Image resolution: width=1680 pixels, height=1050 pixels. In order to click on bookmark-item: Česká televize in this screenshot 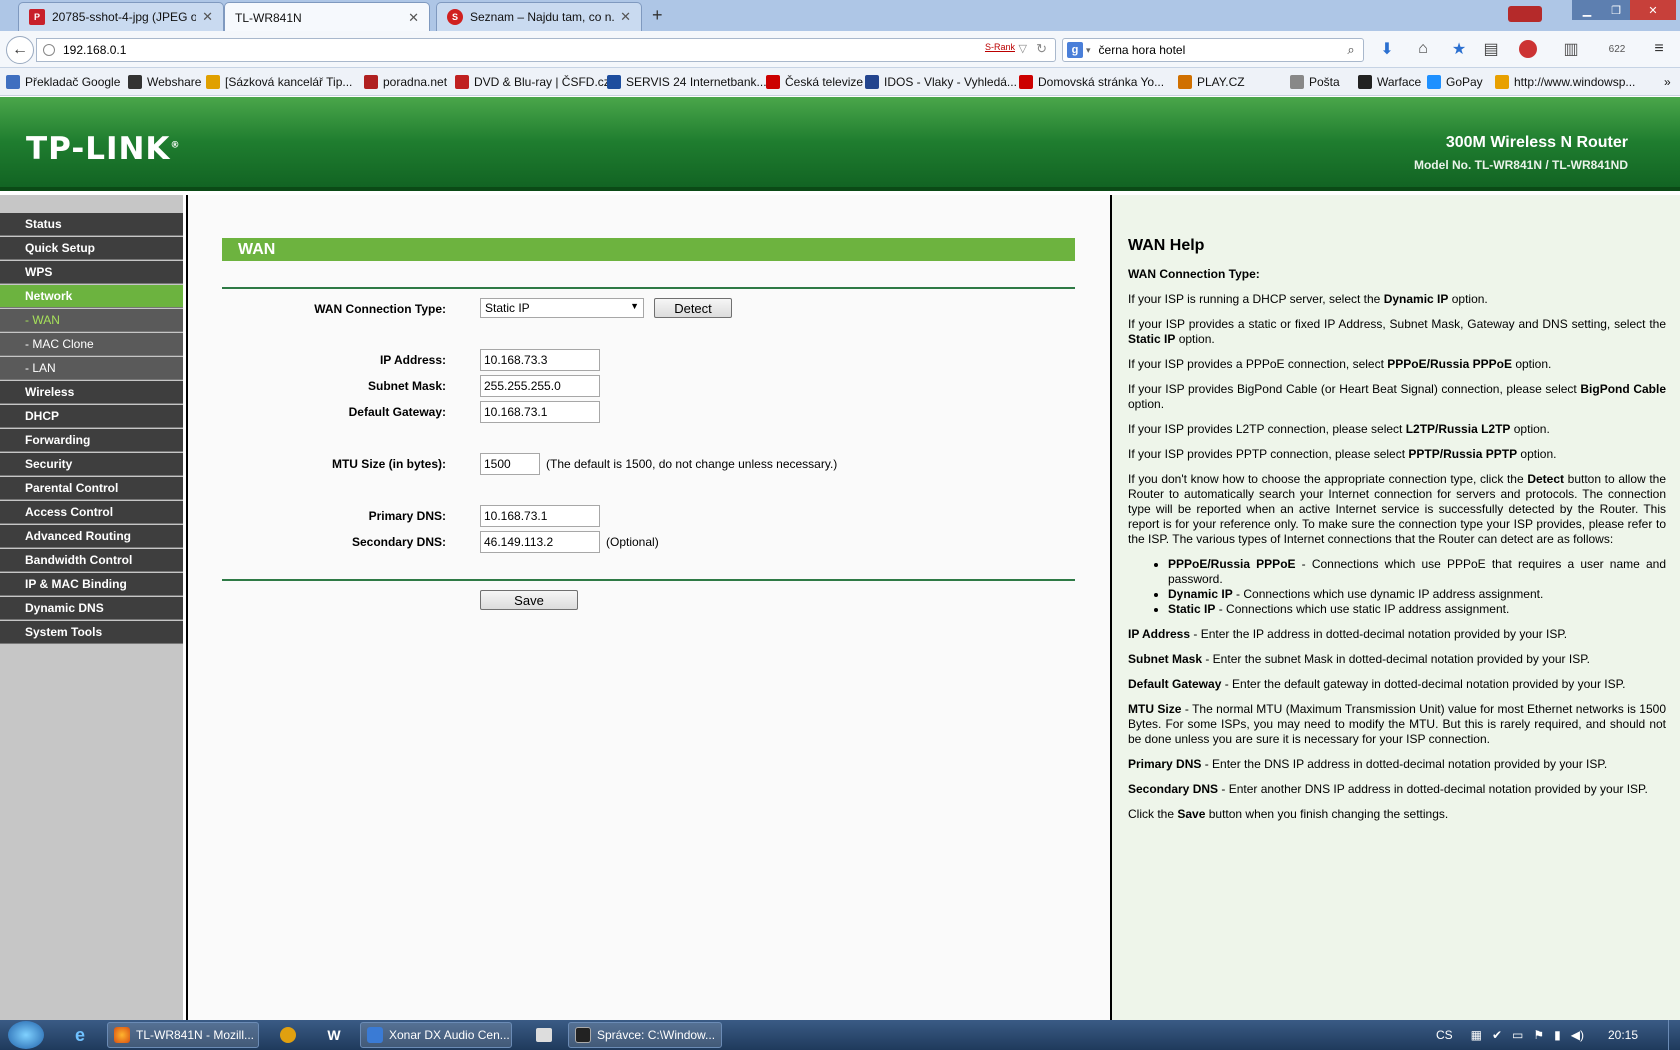, I will do `click(814, 82)`.